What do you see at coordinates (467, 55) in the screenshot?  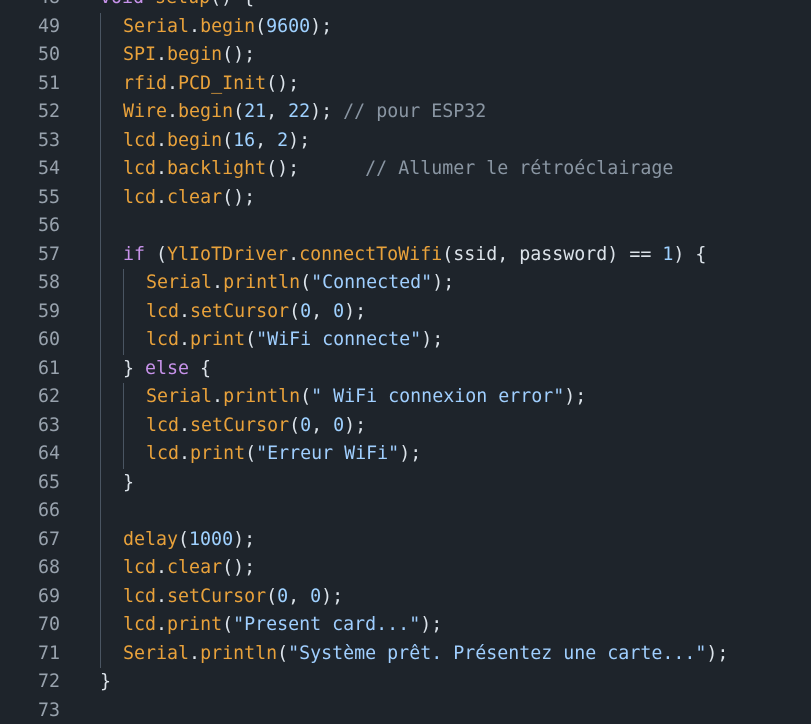 I see `code-text: SPI.begin();` at bounding box center [467, 55].